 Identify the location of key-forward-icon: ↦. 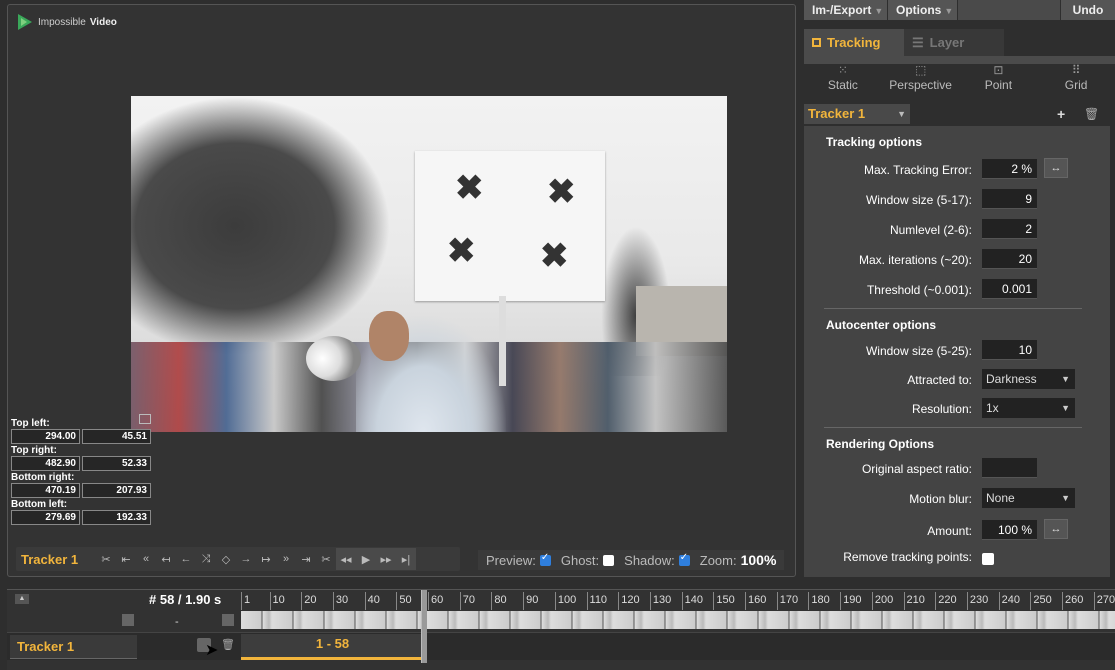
(266, 559).